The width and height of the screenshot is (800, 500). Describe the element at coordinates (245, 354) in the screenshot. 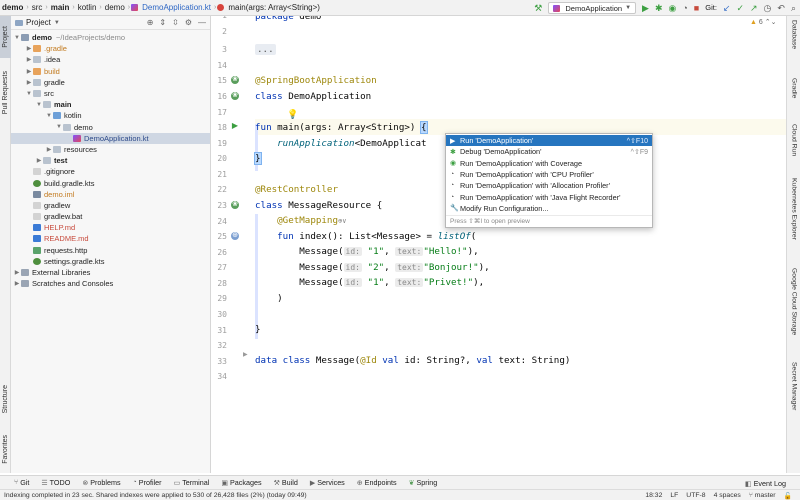

I see `fold-marker-icon: ▶` at that location.